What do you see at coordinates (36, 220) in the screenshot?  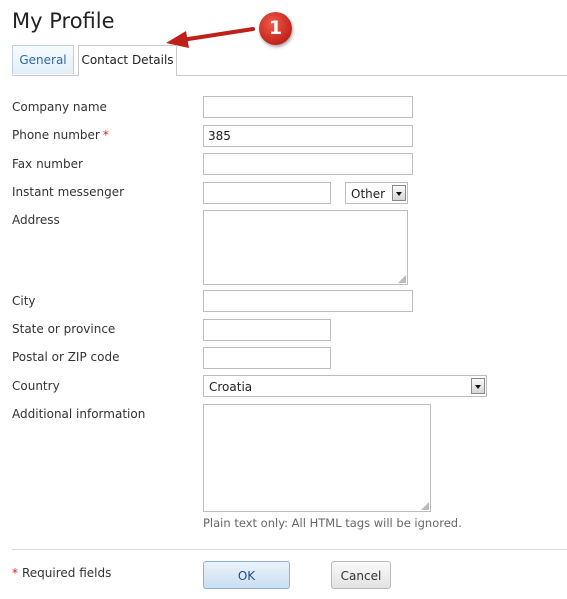 I see `address-label: Address` at bounding box center [36, 220].